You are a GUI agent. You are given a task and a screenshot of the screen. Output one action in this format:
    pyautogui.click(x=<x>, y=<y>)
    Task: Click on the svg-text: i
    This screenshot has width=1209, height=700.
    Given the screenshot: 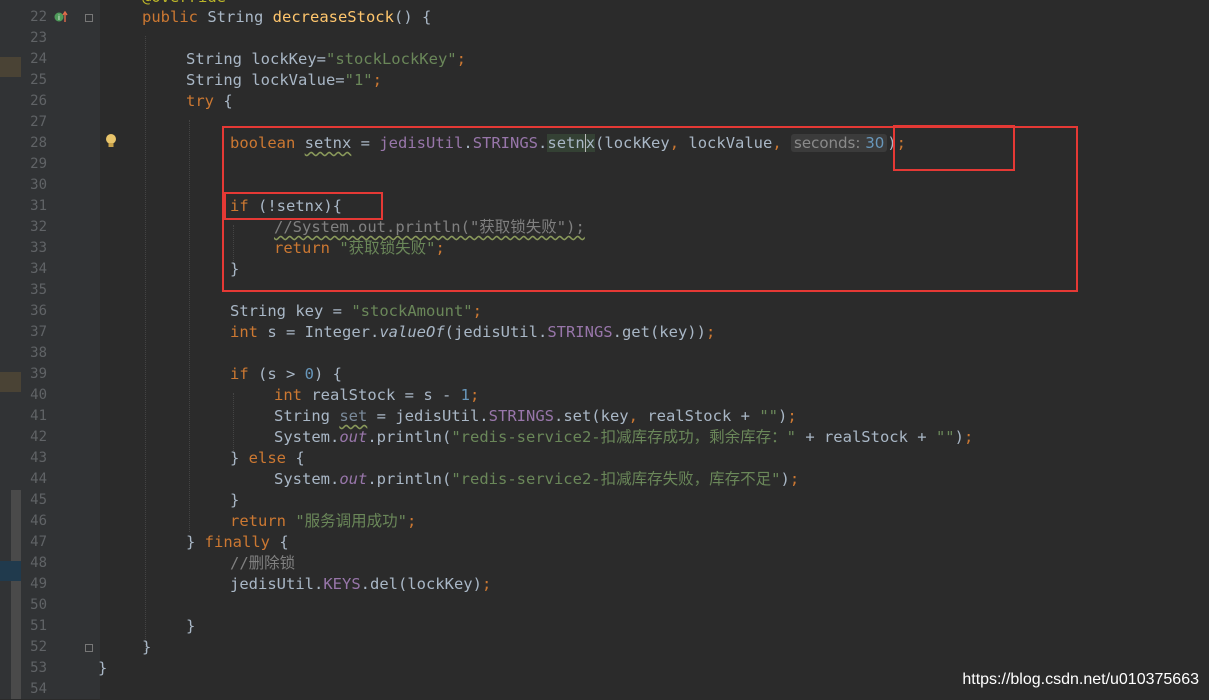 What is the action you would take?
    pyautogui.click(x=59, y=18)
    